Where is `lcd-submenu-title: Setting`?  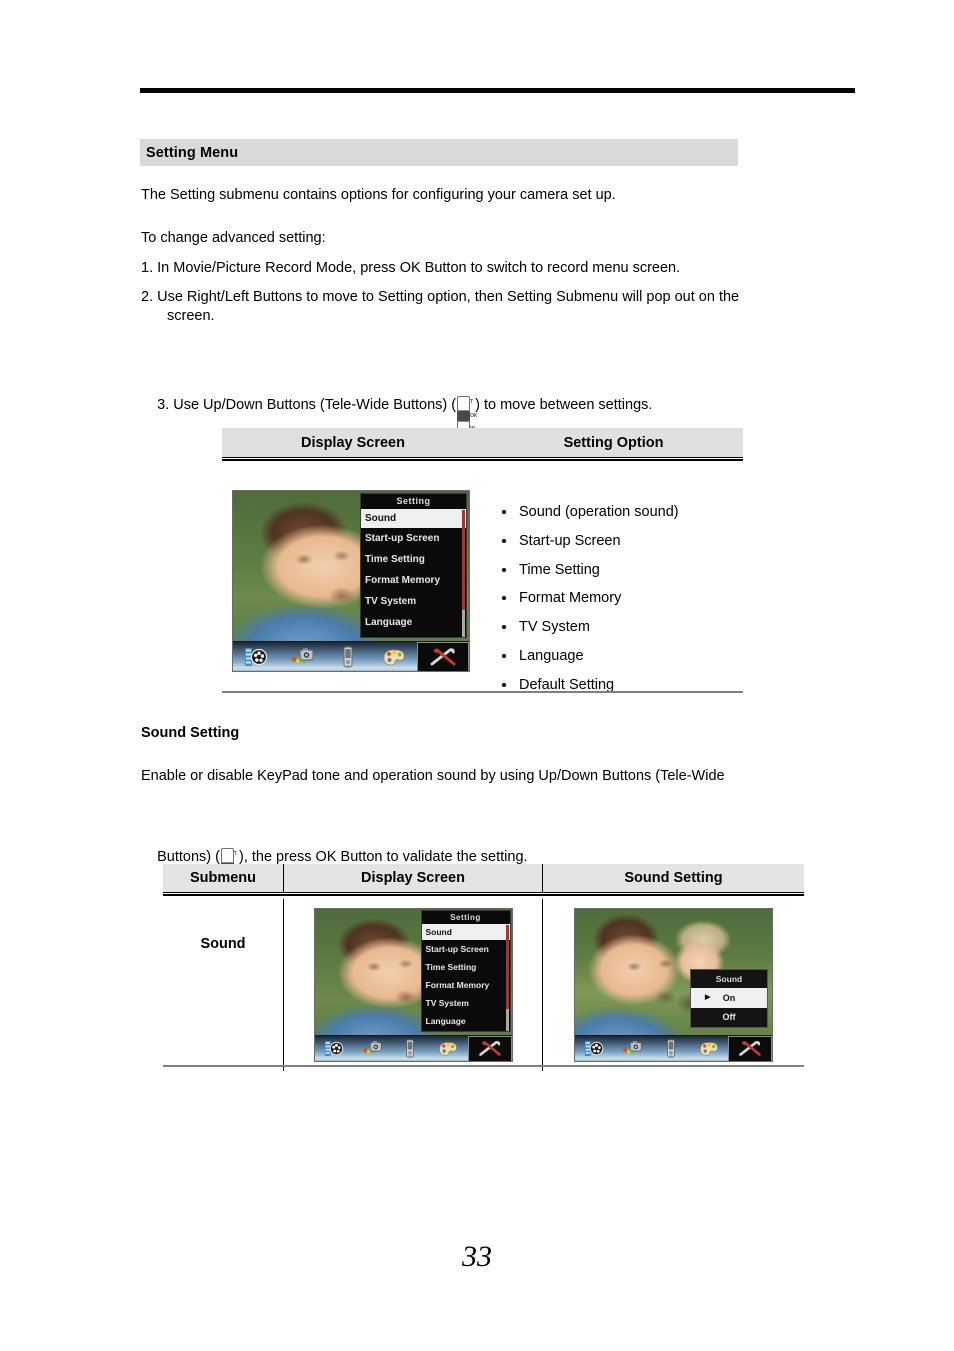
lcd-submenu-title: Setting is located at coordinates (465, 917).